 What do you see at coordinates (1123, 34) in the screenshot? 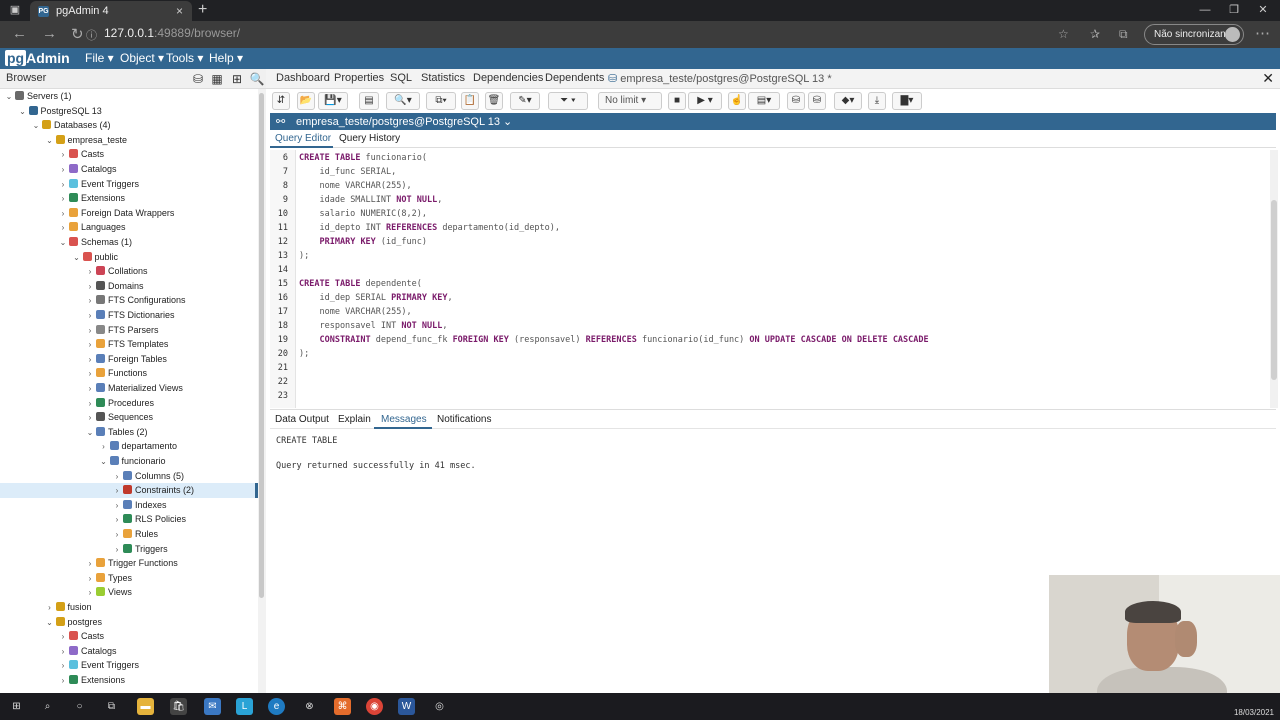
I see `collections-icon: ⧉` at bounding box center [1123, 34].